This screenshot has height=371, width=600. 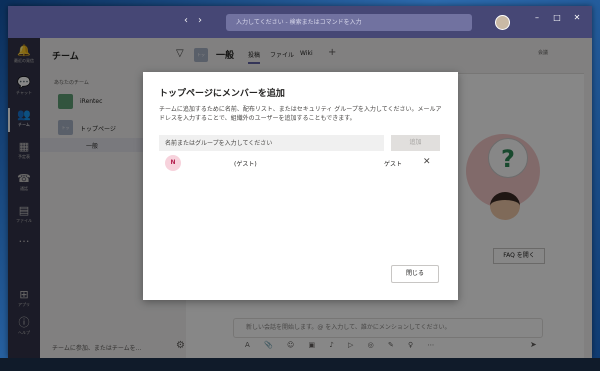 I want to click on title-bar: ‹› 入力してください - 検索またはコマンドを入力 – □ ✕, so click(x=300, y=22).